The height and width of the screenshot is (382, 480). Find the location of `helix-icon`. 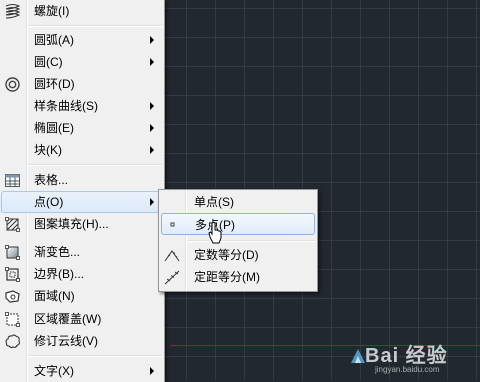

helix-icon is located at coordinates (12, 11).